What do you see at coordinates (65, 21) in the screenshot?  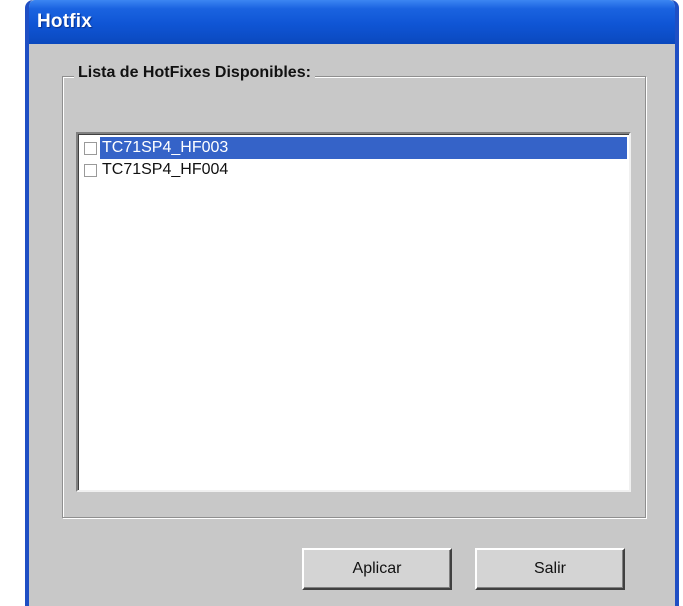 I see `window-title: Hotfix` at bounding box center [65, 21].